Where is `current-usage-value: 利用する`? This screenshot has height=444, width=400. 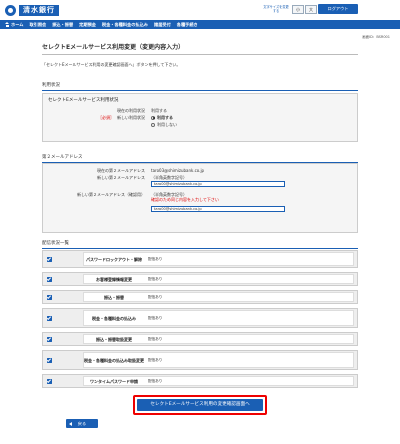 current-usage-value: 利用する is located at coordinates (159, 110).